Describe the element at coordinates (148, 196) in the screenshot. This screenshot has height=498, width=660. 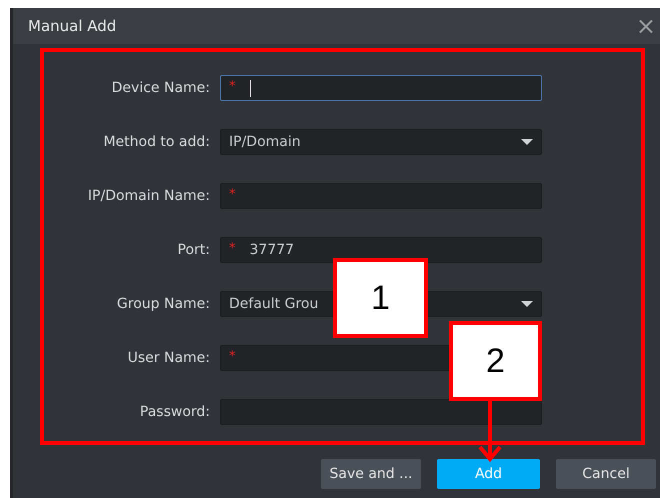
I see `field-label: IP/Domain Name:` at that location.